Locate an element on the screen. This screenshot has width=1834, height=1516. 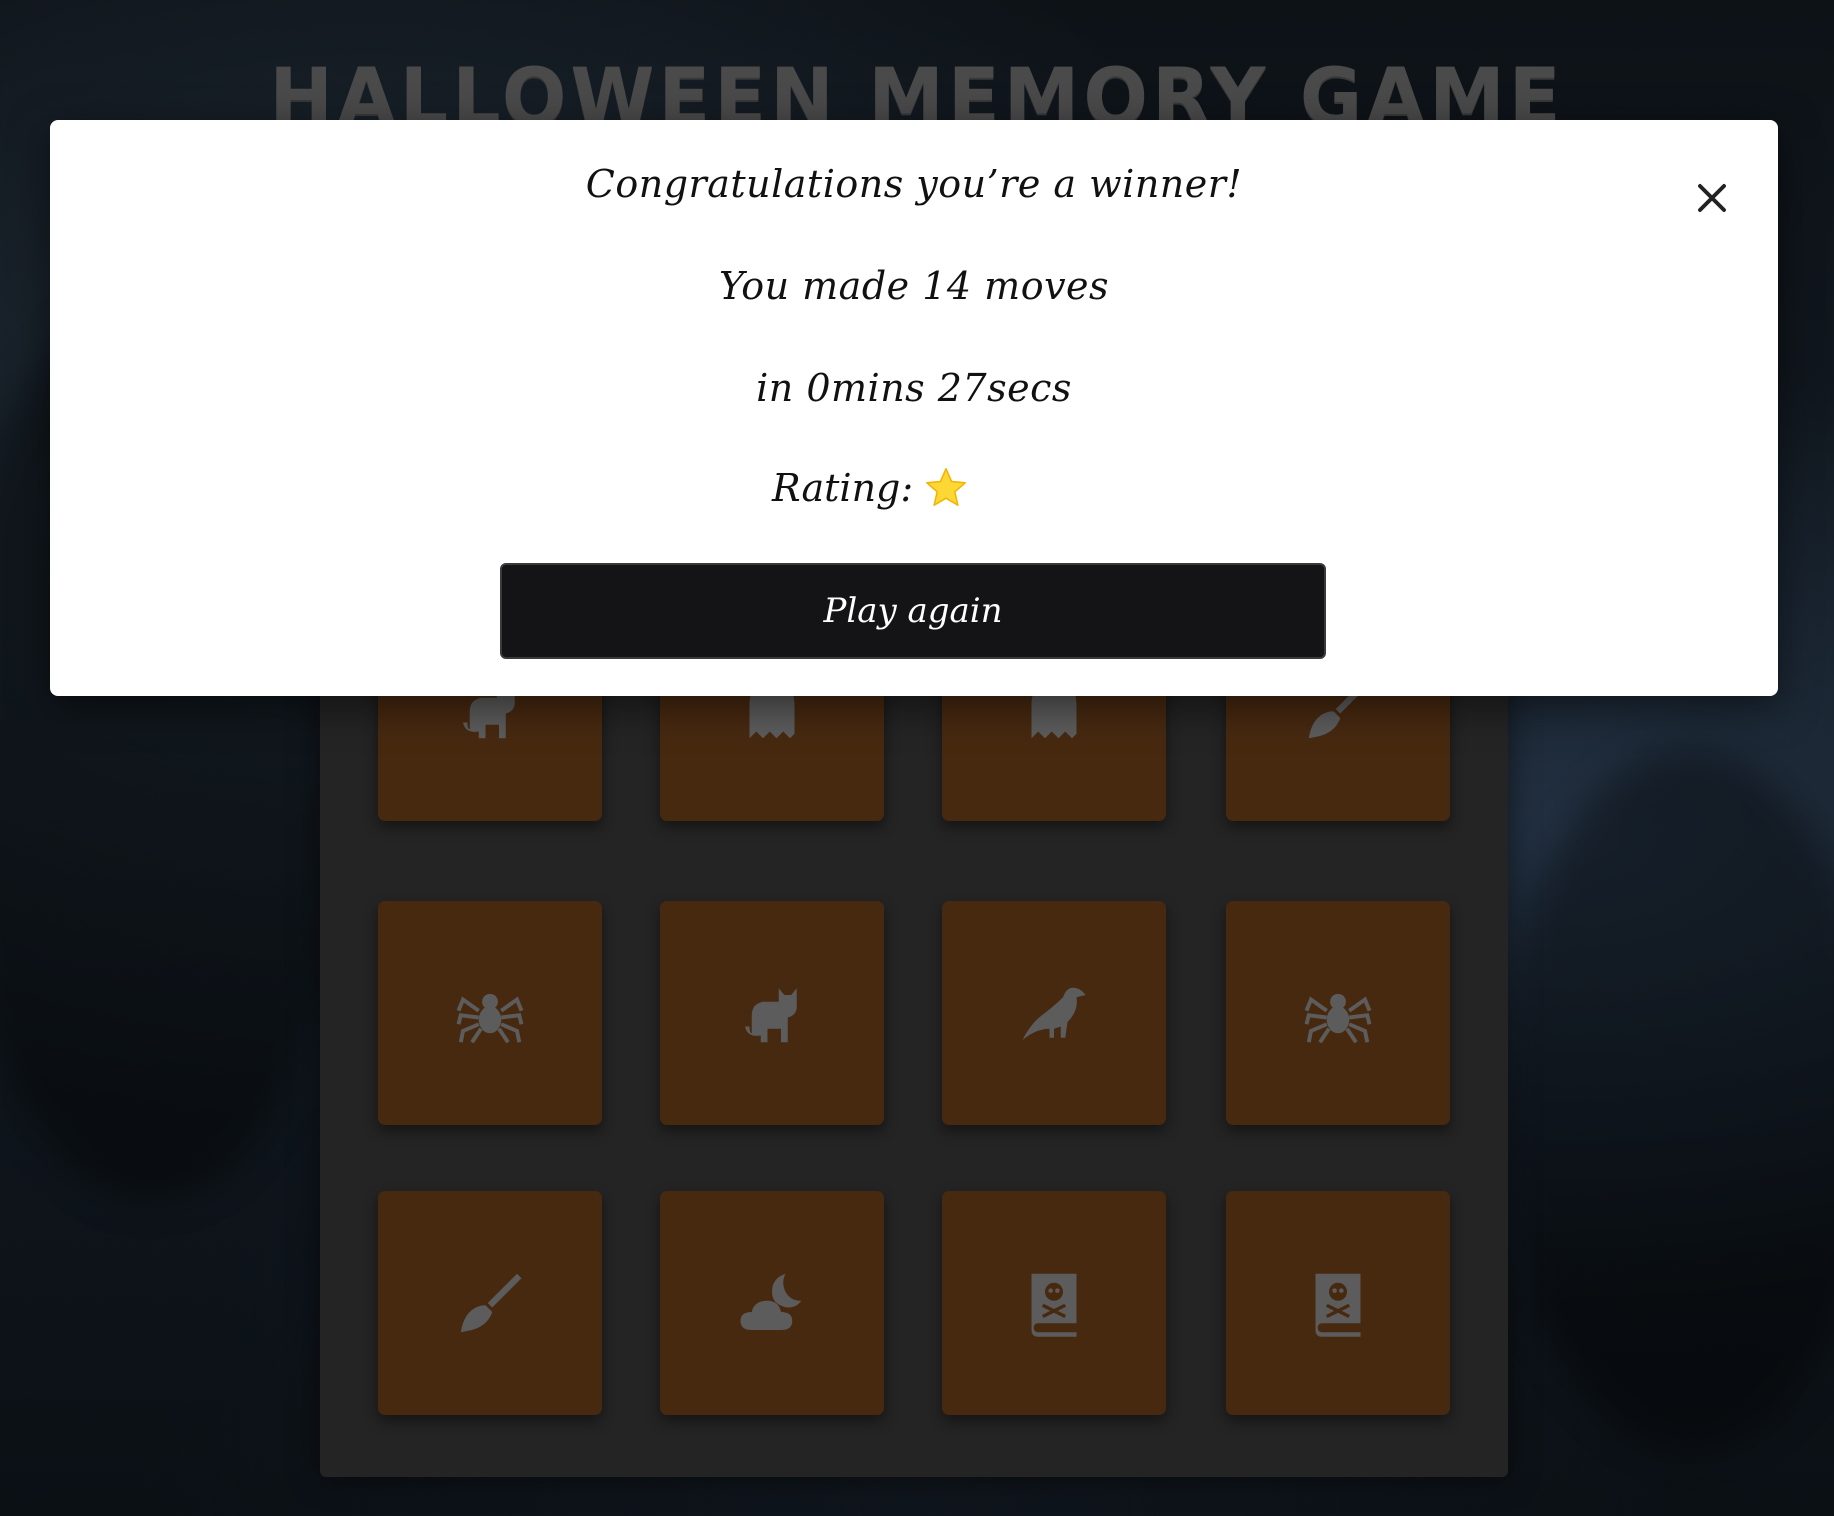
cat-icon is located at coordinates (771, 1015).